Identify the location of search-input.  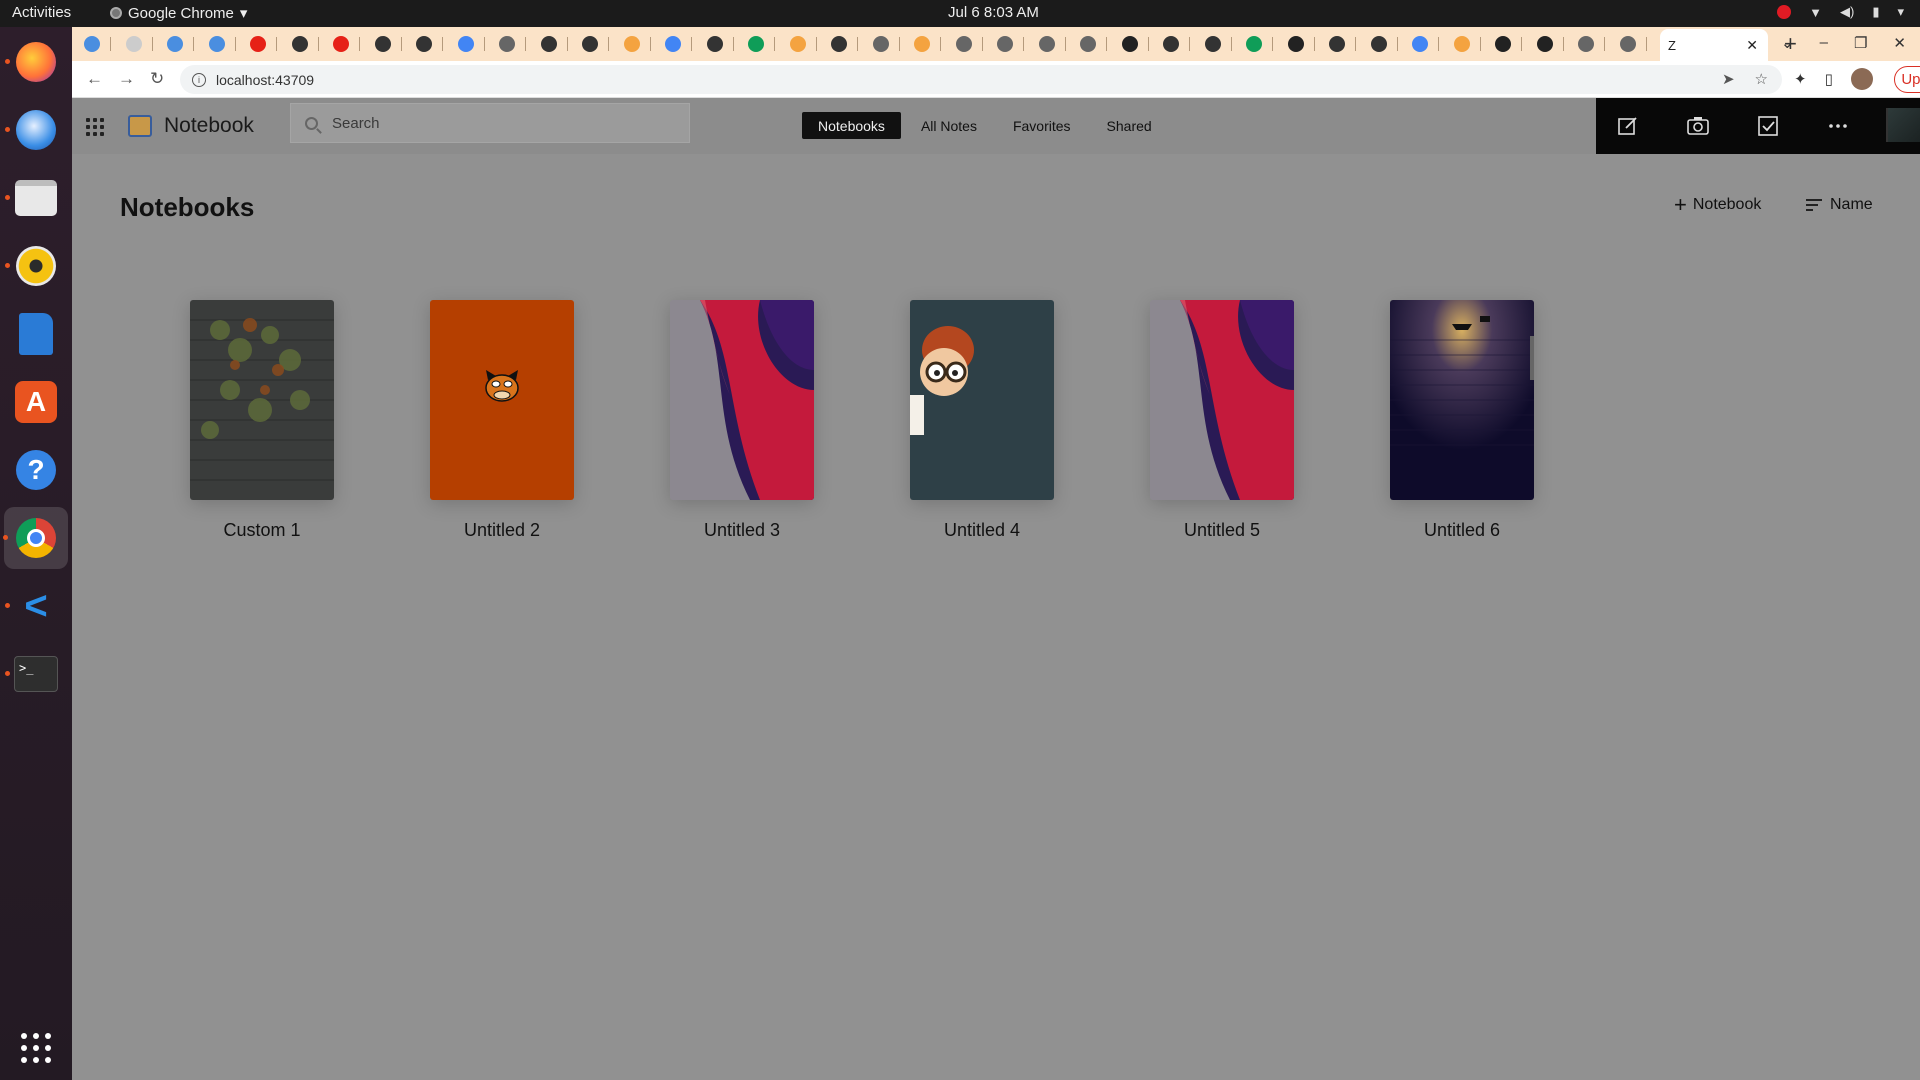
(492, 123).